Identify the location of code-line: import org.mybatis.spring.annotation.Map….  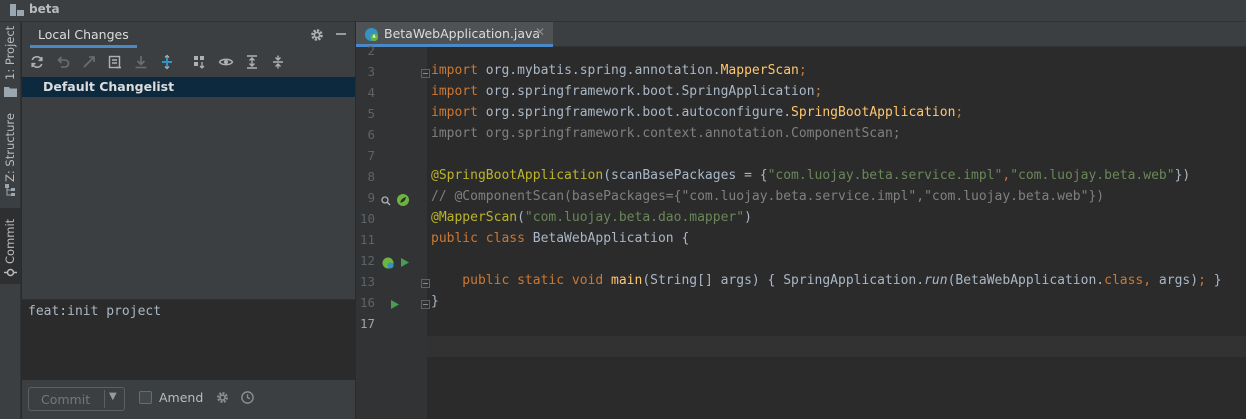
(619, 70).